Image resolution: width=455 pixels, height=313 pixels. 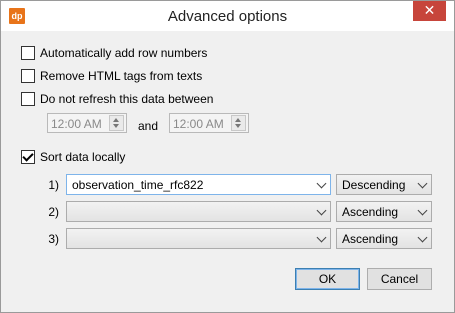 I want to click on auto-row-numbers-label: Automatically add row numbers, so click(x=124, y=53).